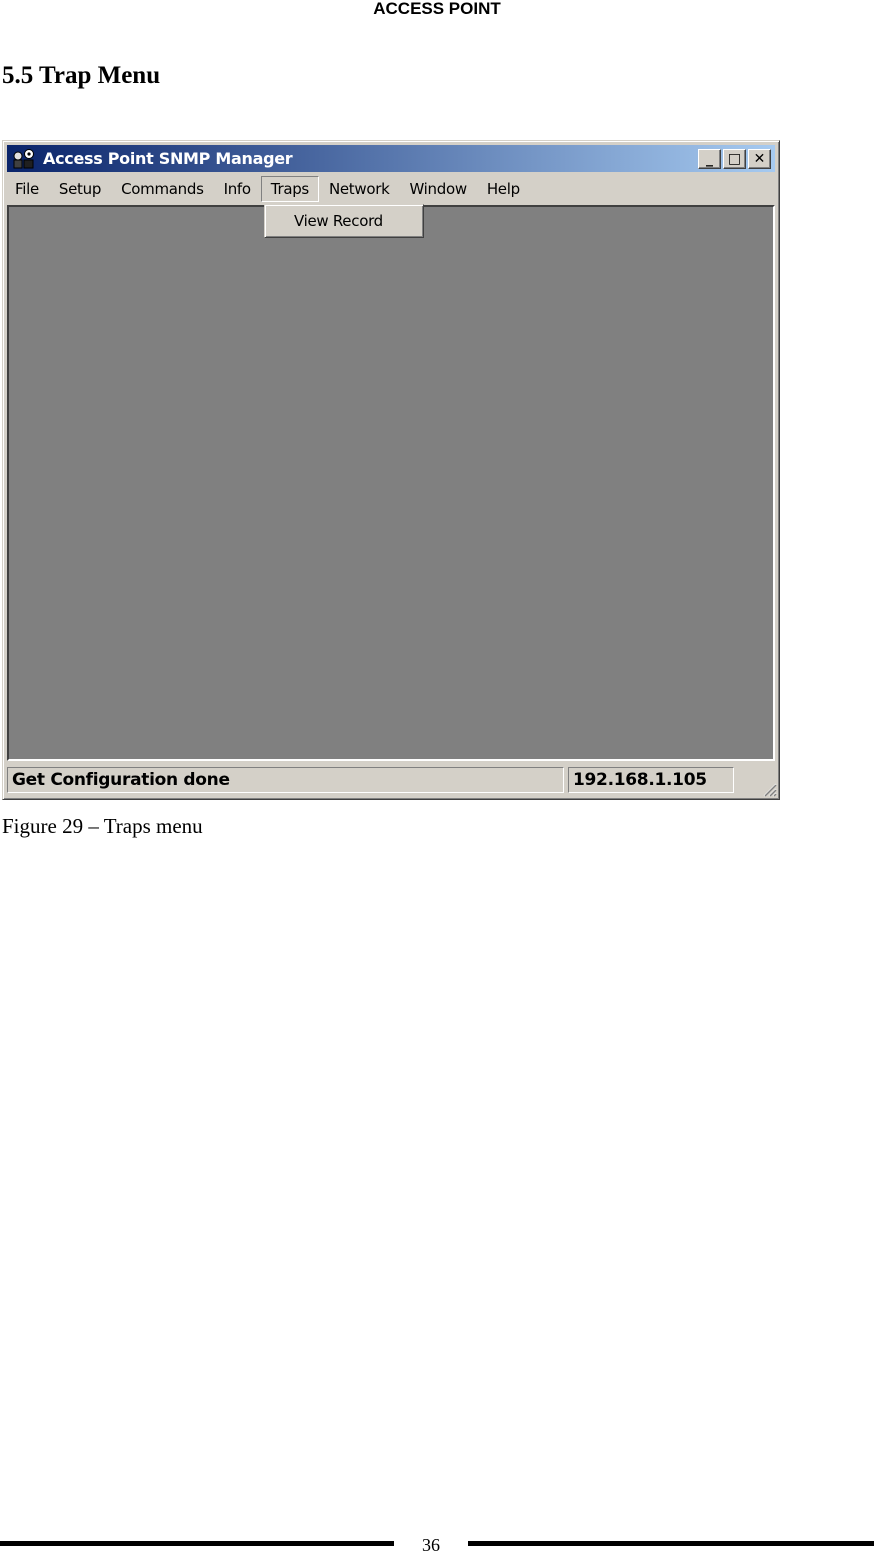 This screenshot has width=874, height=1555. Describe the element at coordinates (81, 75) in the screenshot. I see `section-title: 5.5 Trap Menu` at that location.